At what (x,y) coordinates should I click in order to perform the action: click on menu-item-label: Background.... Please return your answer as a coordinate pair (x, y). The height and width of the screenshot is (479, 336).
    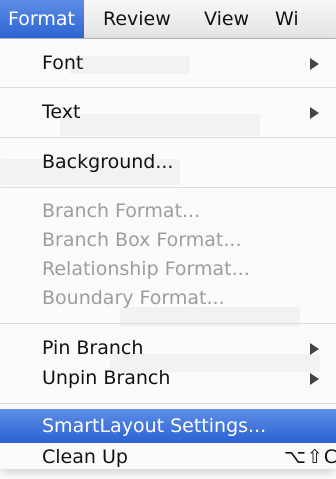
    Looking at the image, I should click on (108, 162).